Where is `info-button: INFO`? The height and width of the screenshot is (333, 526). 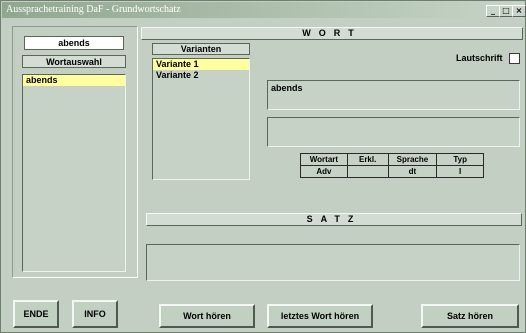
info-button: INFO is located at coordinates (95, 314).